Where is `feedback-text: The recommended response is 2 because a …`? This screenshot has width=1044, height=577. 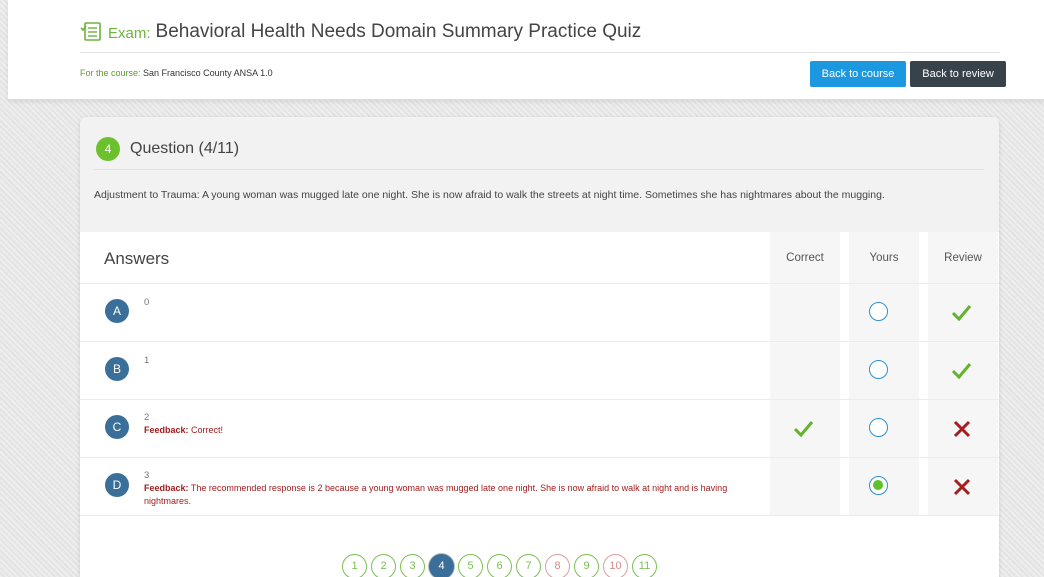 feedback-text: The recommended response is 2 because a … is located at coordinates (436, 494).